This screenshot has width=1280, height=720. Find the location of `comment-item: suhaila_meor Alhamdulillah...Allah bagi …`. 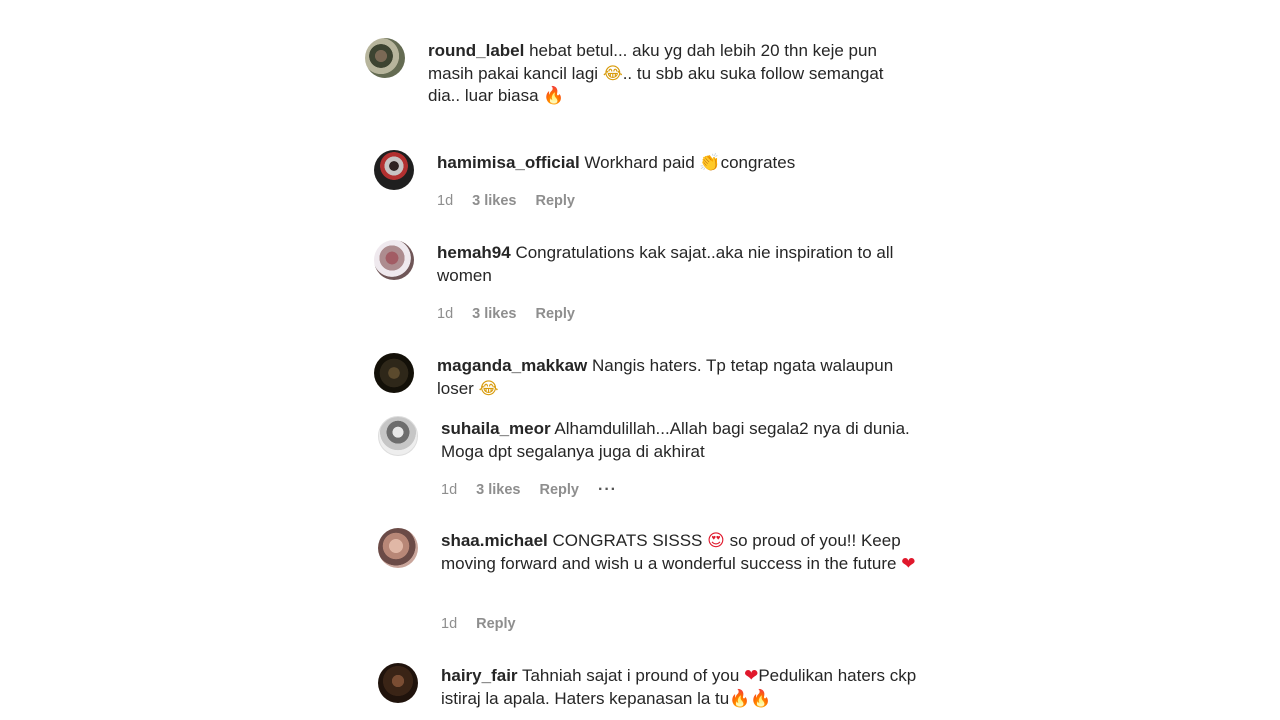

comment-item: suhaila_meor Alhamdulillah...Allah bagi … is located at coordinates (658, 439).